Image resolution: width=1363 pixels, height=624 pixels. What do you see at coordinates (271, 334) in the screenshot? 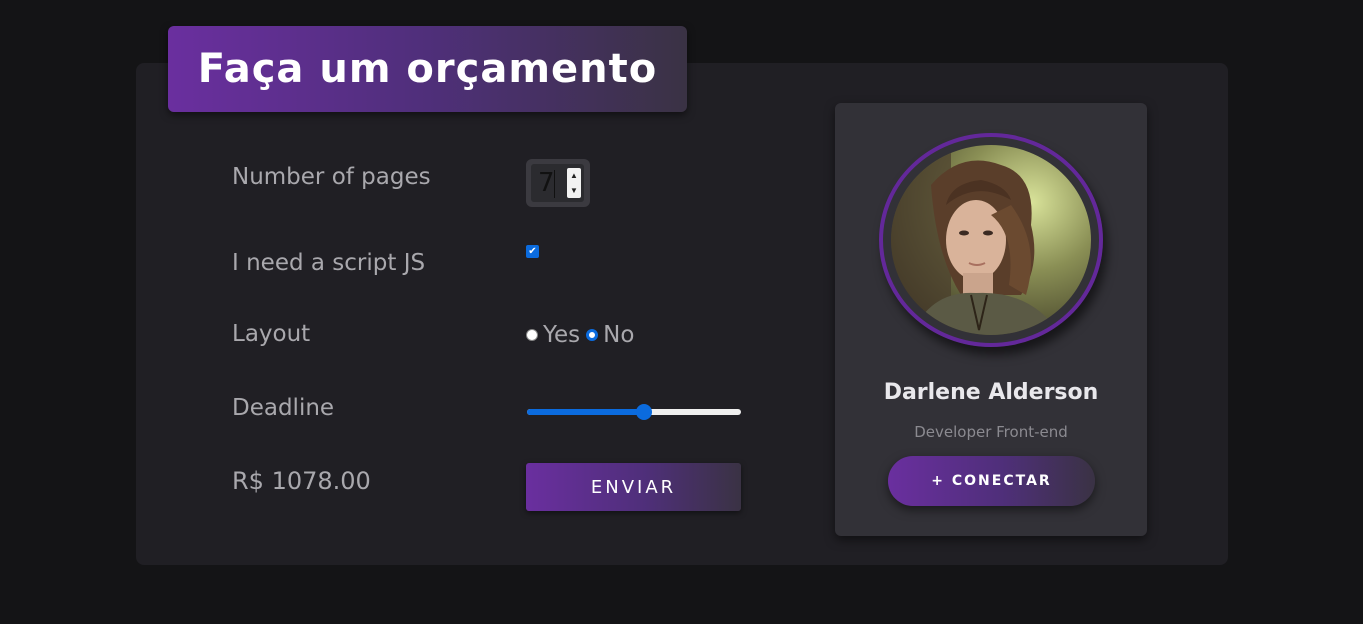
I see `layout-label: Layout` at bounding box center [271, 334].